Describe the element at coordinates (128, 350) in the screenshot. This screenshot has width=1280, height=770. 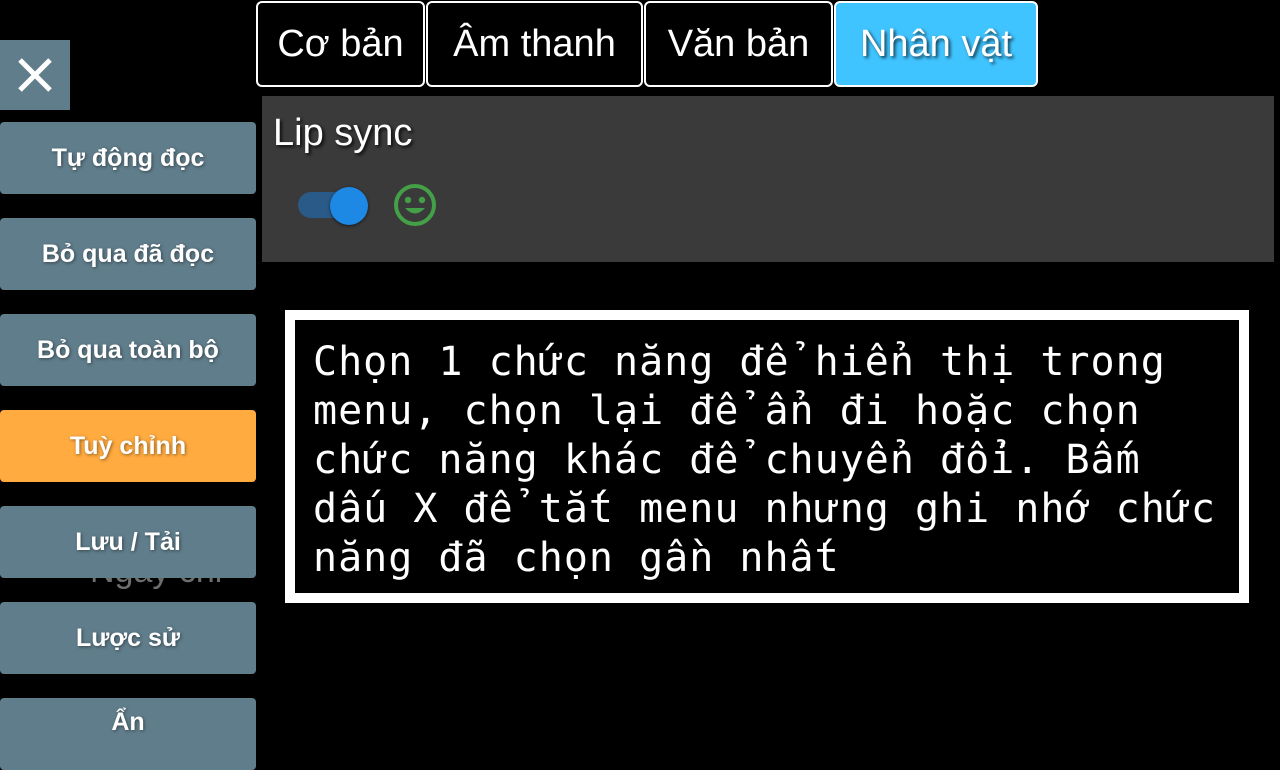
I see `sidebar-item-skip-all: Bỏ qua toàn bộ` at that location.